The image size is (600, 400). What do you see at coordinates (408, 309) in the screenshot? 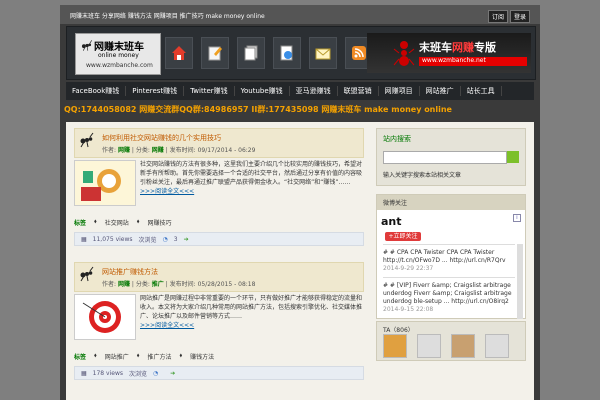
I see `feed-time: 2014-9-15 22:08` at bounding box center [408, 309].